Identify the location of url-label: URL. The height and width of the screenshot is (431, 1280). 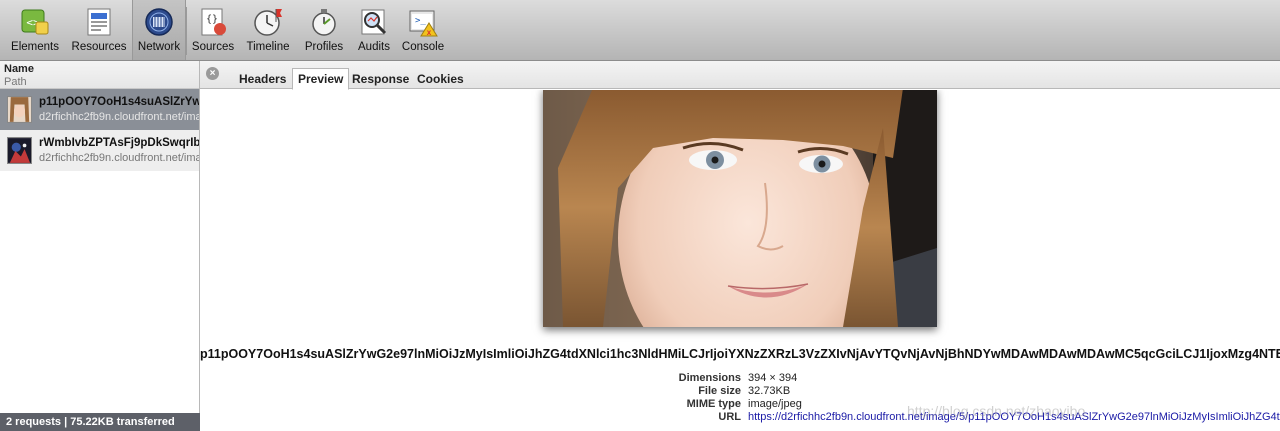
(729, 417).